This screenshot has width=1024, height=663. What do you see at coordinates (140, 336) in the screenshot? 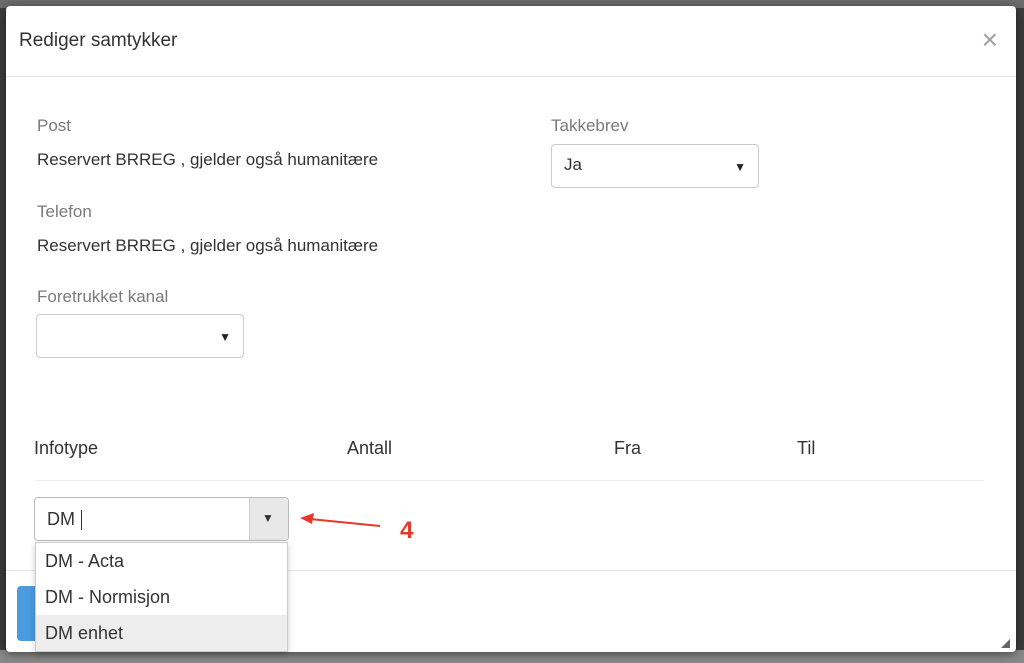
I see `foretrukket-kanal-select: ▼` at bounding box center [140, 336].